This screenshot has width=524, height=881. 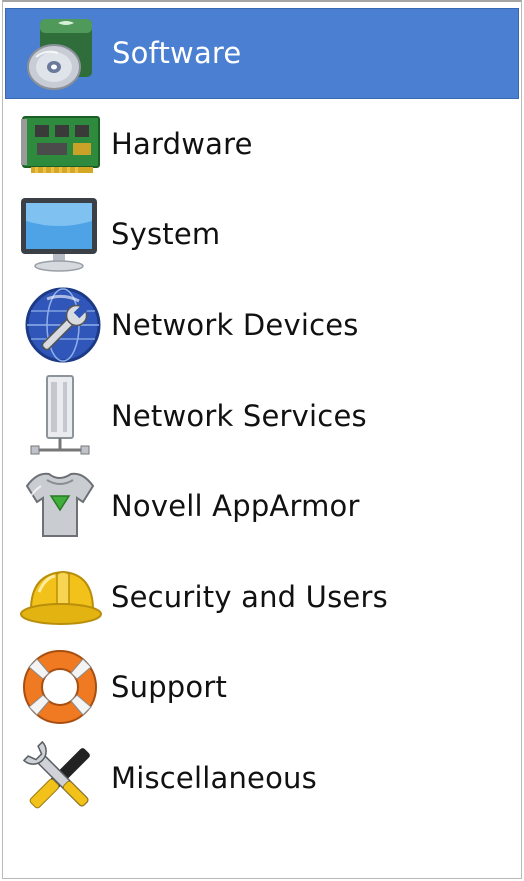 I want to click on category-label: Miscellaneous, so click(x=214, y=778).